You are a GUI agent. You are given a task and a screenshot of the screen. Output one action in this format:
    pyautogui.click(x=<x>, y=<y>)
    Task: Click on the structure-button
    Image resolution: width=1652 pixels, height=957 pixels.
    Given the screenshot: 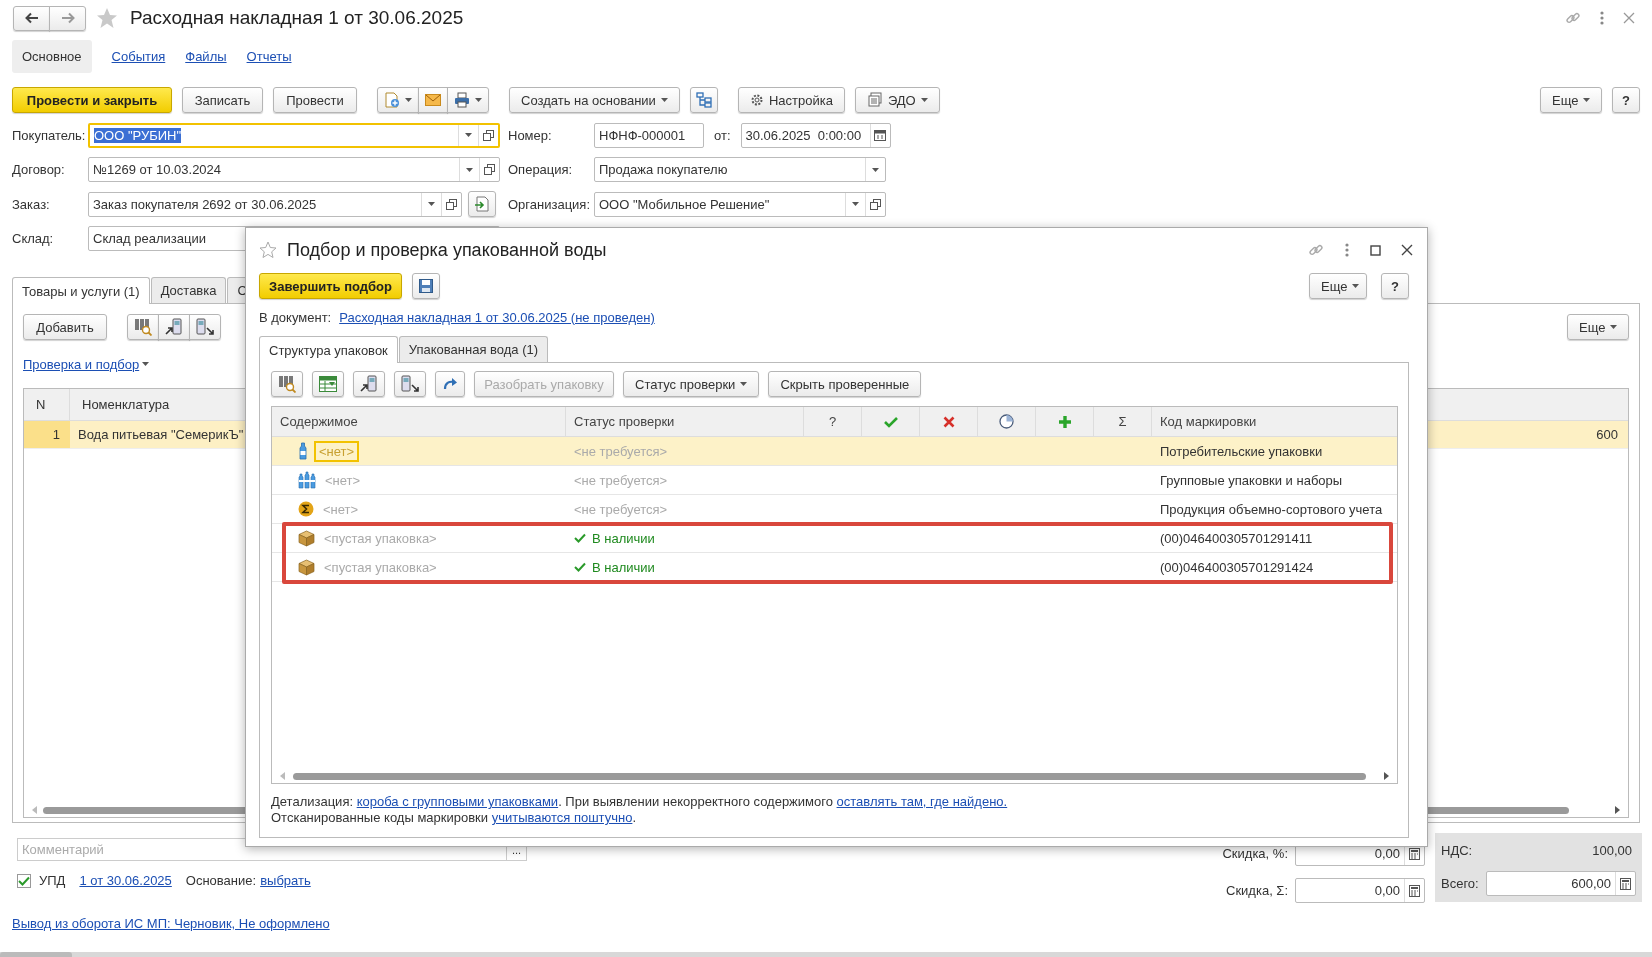 What is the action you would take?
    pyautogui.click(x=703, y=100)
    